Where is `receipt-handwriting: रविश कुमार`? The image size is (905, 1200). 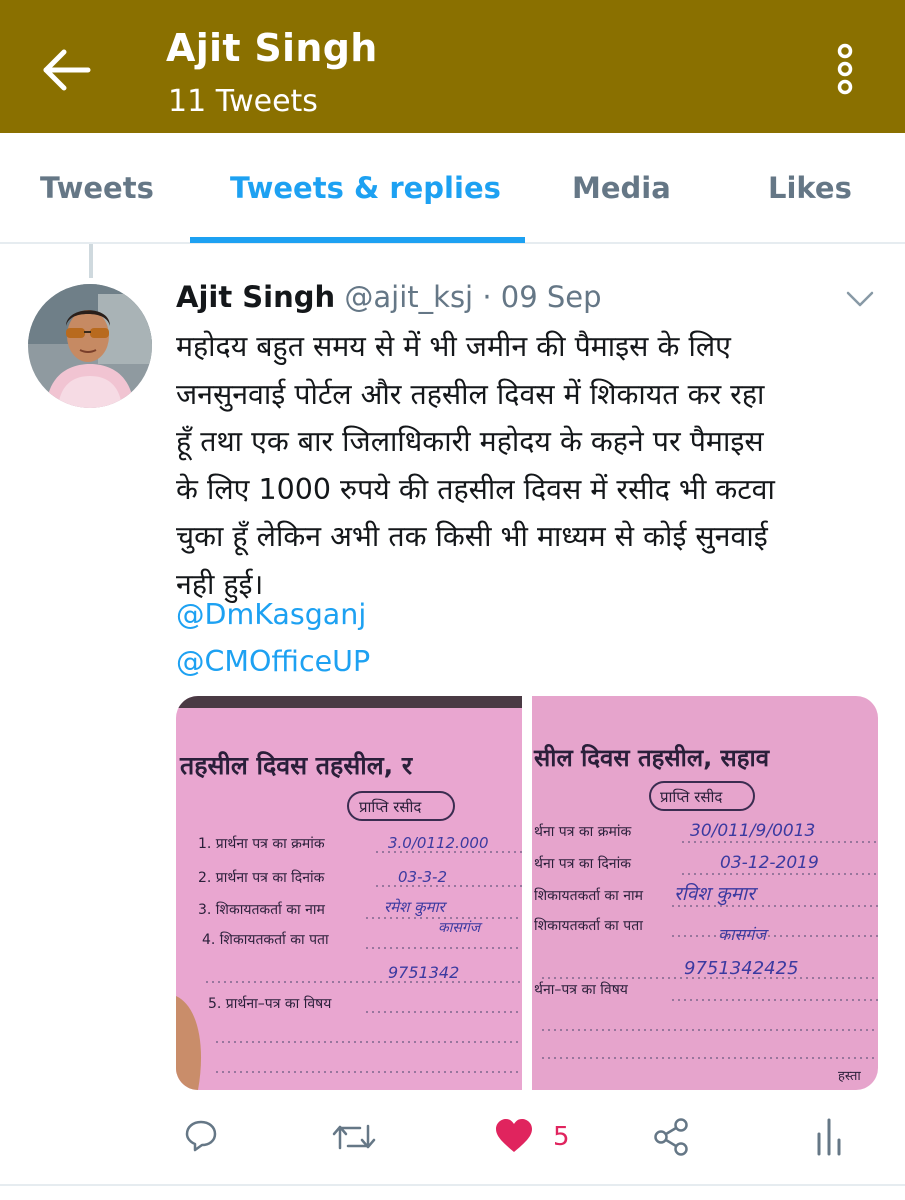 receipt-handwriting: रविश कुमार is located at coordinates (716, 894).